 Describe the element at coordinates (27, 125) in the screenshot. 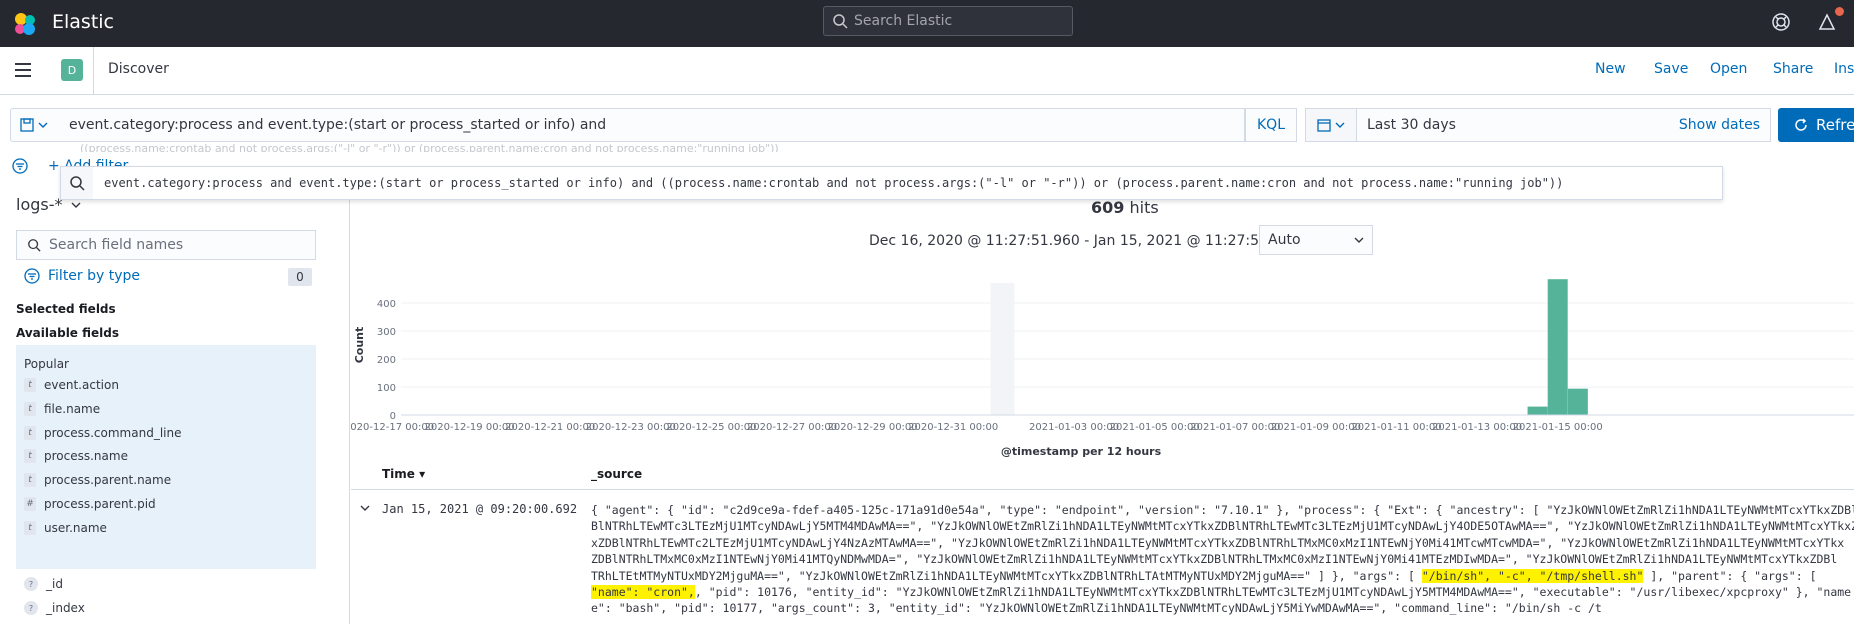

I see `save-query-icon` at that location.